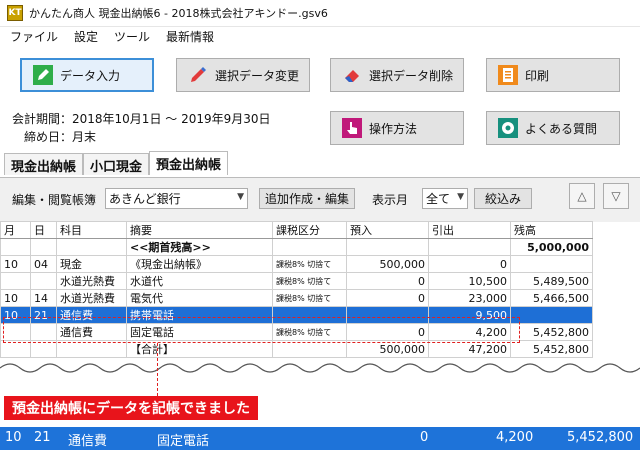 This screenshot has width=640, height=450. Describe the element at coordinates (296, 247) in the screenshot. I see `table-row: <<期首残高>> 5,000,000` at that location.